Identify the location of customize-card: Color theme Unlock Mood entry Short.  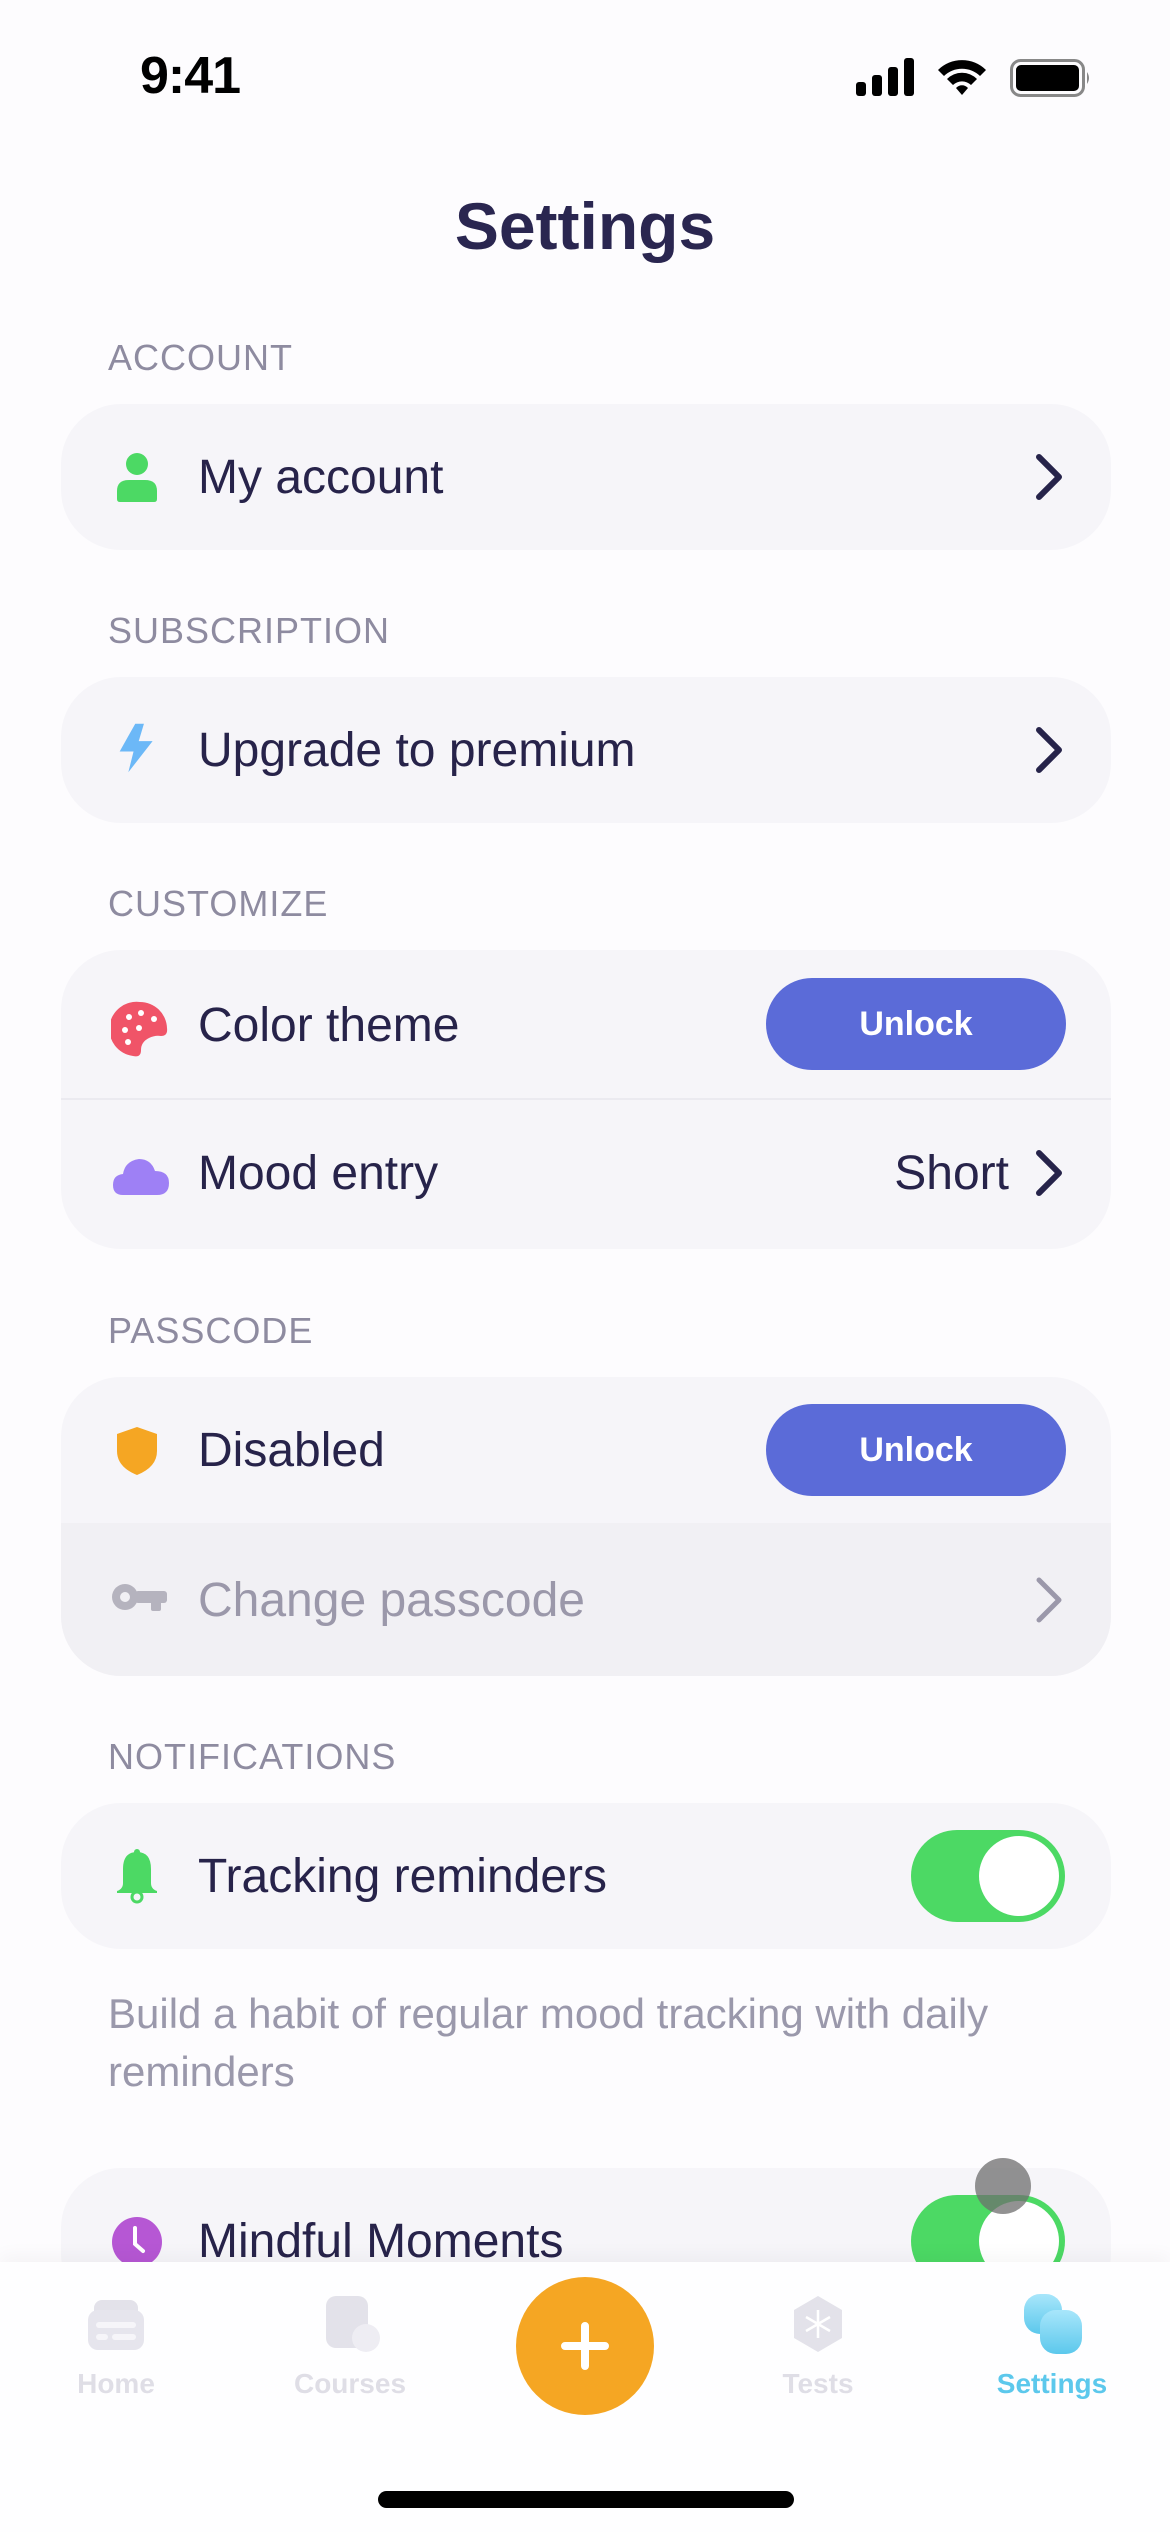
(586, 1099).